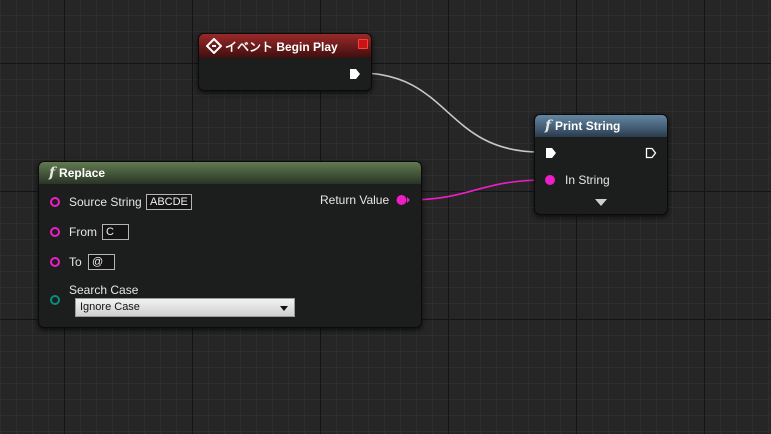  What do you see at coordinates (55, 232) in the screenshot?
I see `from-pin` at bounding box center [55, 232].